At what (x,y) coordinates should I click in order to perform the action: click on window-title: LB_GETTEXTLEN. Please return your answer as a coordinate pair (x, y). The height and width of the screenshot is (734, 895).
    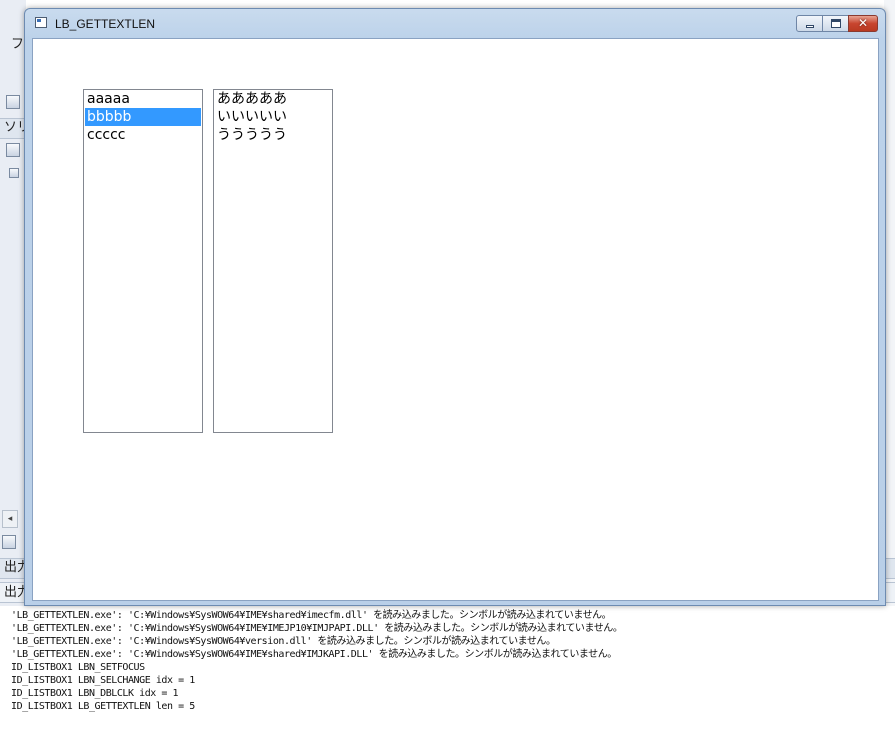
    Looking at the image, I should click on (105, 24).